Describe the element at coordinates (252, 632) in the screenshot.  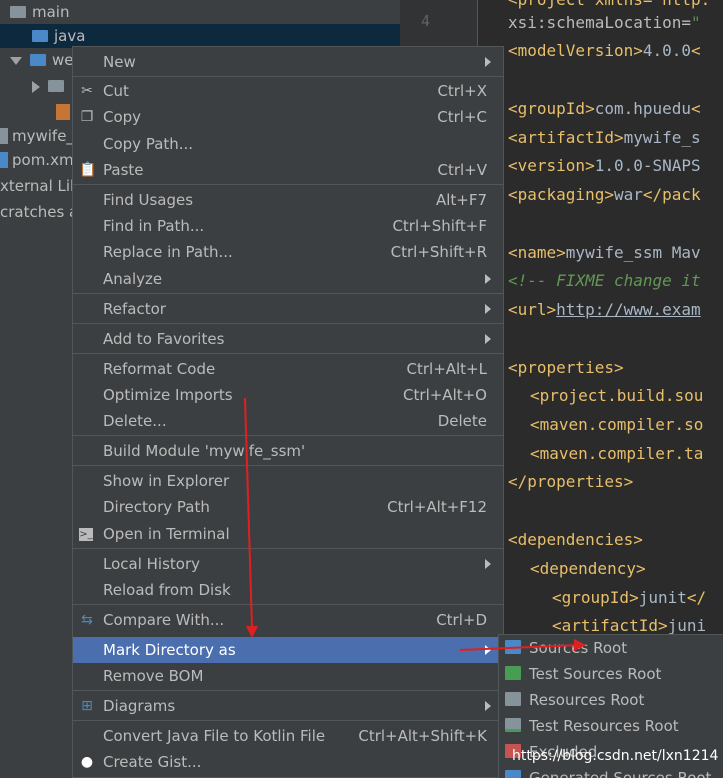
I see `red-arrowhead-down` at that location.